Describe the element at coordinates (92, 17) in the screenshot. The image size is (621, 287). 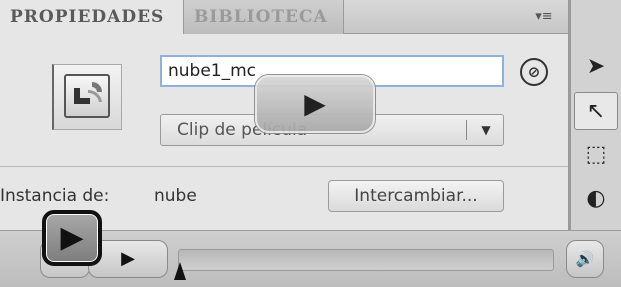
I see `tab-propiedades: PROPIEDADES` at that location.